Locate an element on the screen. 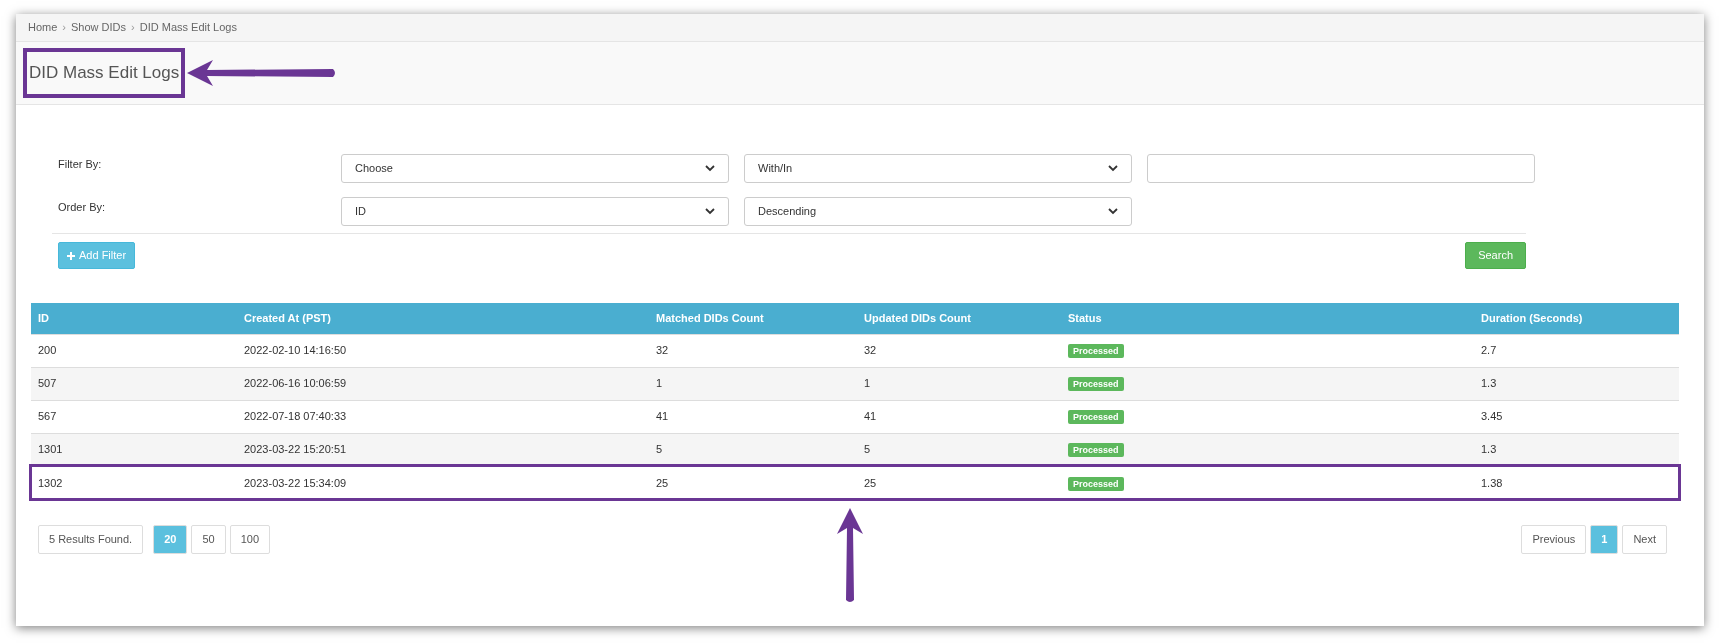  plus-icon is located at coordinates (71, 255).